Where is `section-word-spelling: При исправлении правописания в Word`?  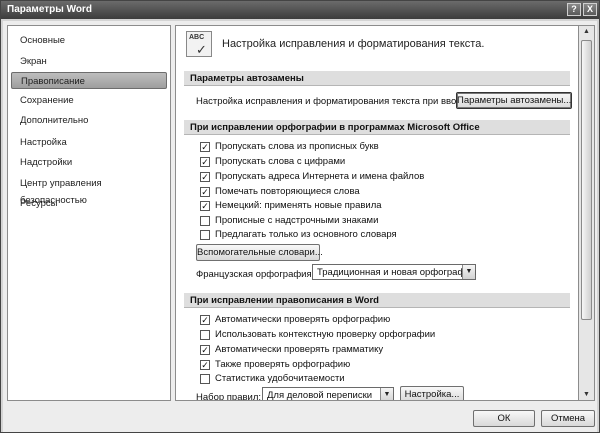
section-word-spelling: При исправлении правописания в Word is located at coordinates (377, 300).